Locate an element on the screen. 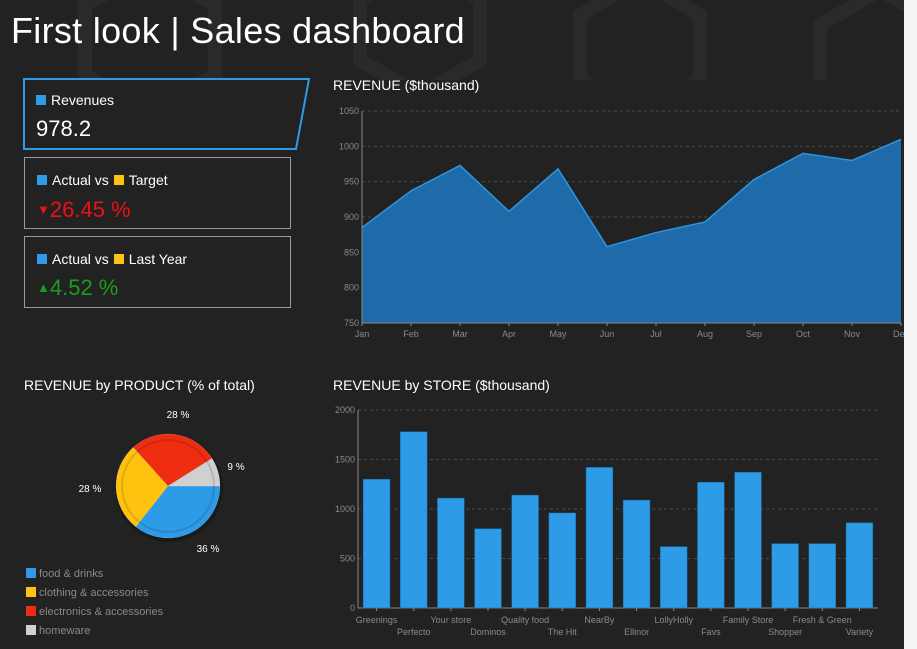  kpi-target-label: Actual vs Target is located at coordinates (102, 180).